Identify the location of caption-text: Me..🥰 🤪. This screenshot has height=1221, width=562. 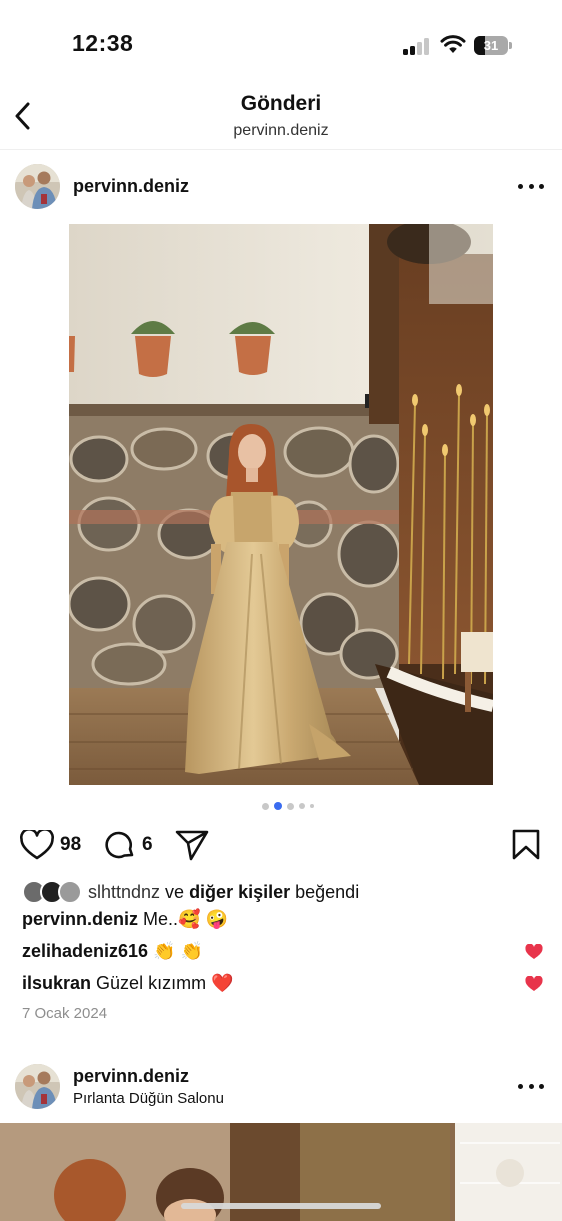
(185, 919).